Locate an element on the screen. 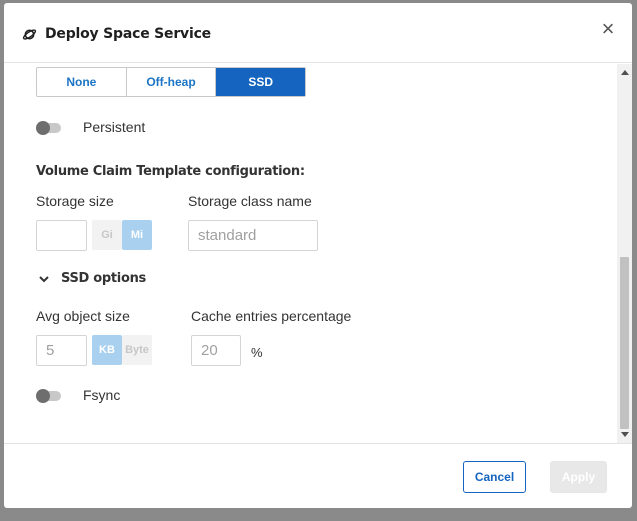 Image resolution: width=637 pixels, height=521 pixels. storage-class-input: standard is located at coordinates (253, 235).